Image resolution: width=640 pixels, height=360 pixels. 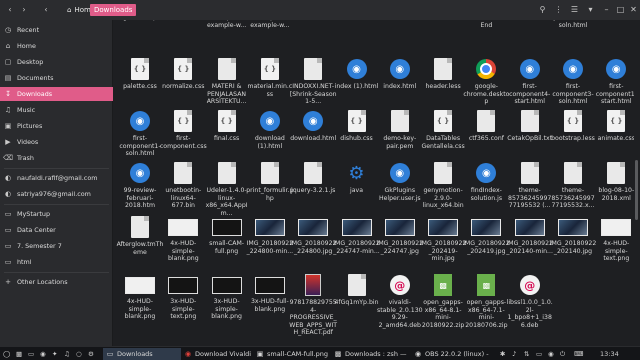 What do you see at coordinates (613, 82) in the screenshot?
I see `file-item: ◉ first-component1-start.html` at bounding box center [613, 82].